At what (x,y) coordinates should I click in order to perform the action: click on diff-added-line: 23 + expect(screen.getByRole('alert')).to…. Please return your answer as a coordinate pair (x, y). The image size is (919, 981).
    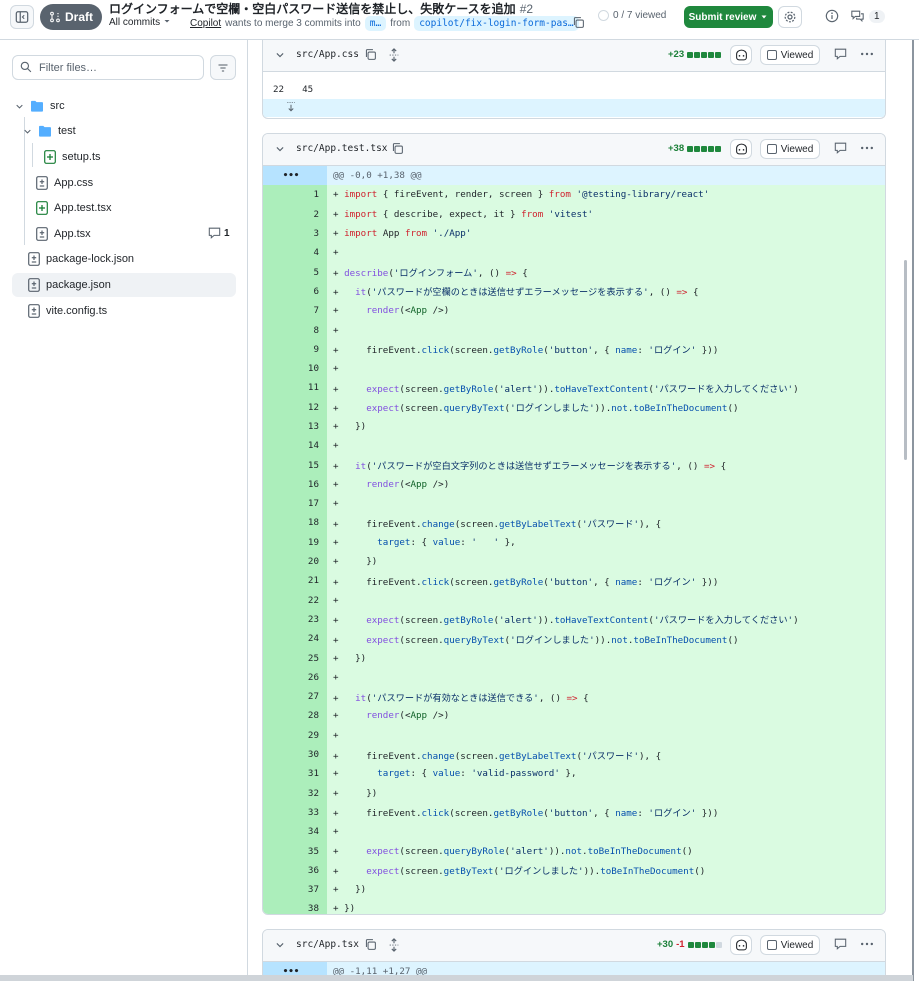
    Looking at the image, I should click on (574, 619).